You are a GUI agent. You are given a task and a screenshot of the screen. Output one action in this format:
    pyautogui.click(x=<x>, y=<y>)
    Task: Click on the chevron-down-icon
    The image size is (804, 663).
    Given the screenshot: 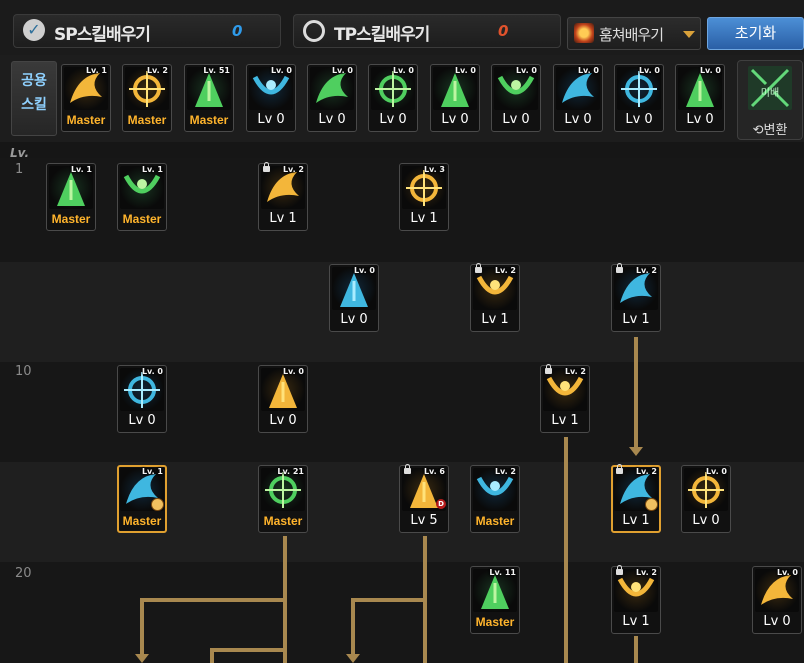 What is the action you would take?
    pyautogui.click(x=689, y=34)
    